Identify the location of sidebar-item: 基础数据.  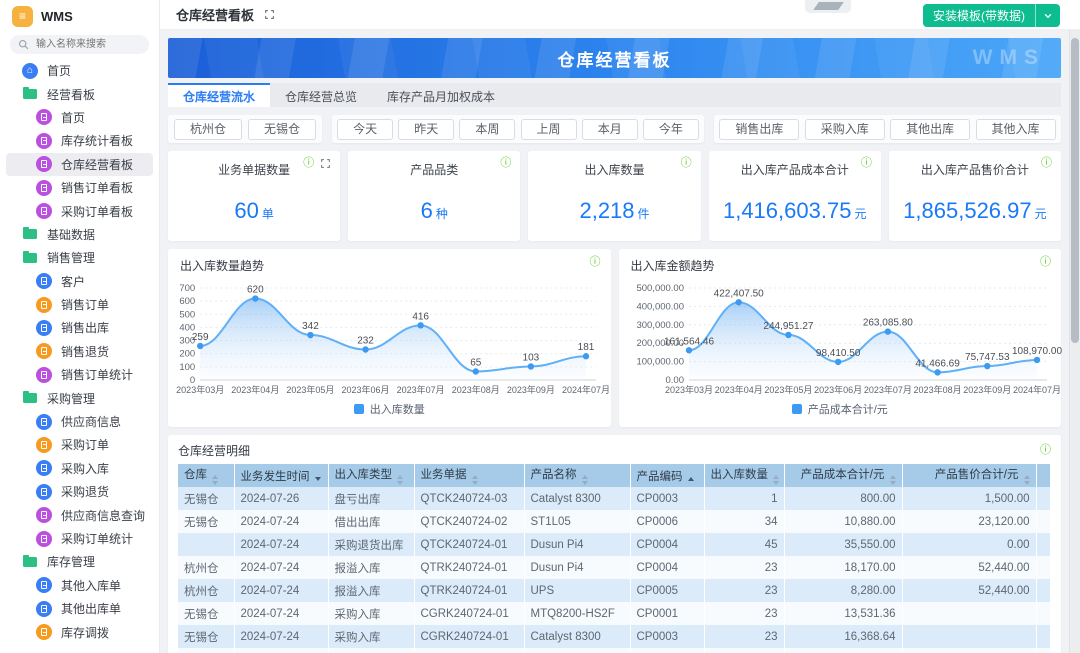
(79, 234).